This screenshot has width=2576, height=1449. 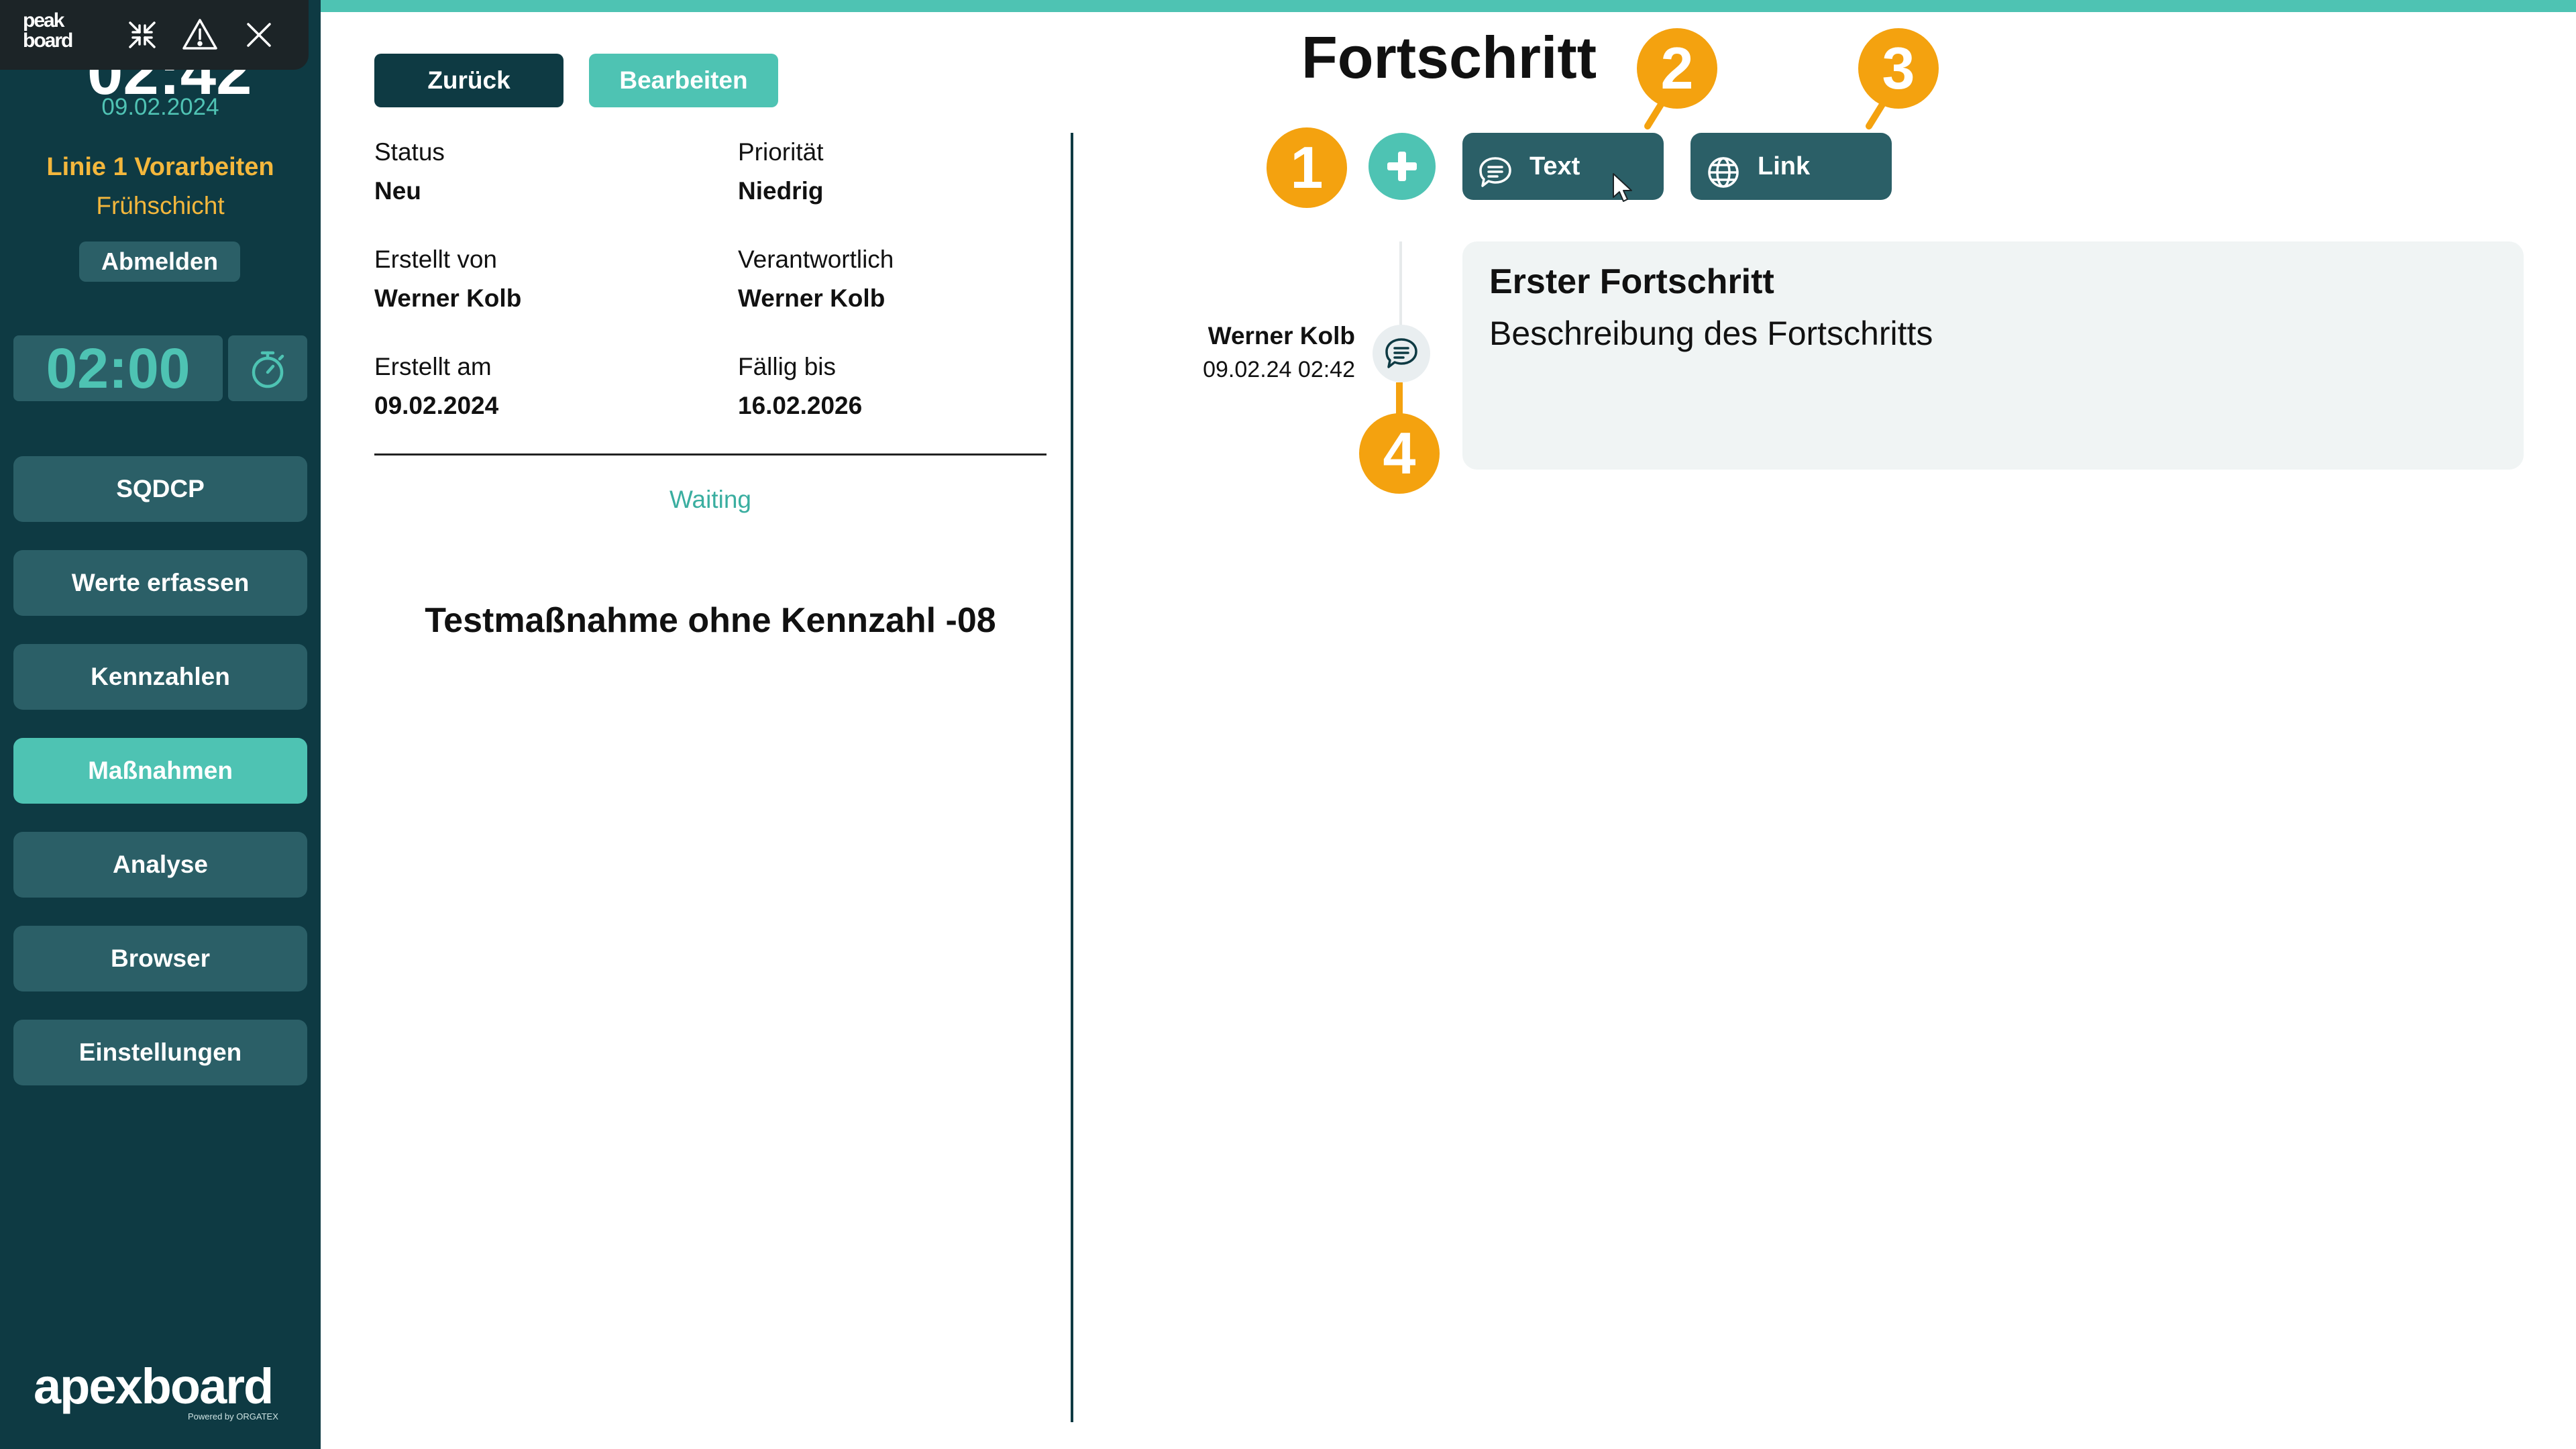 What do you see at coordinates (160, 489) in the screenshot?
I see `nav-sqdcp: SQDCP` at bounding box center [160, 489].